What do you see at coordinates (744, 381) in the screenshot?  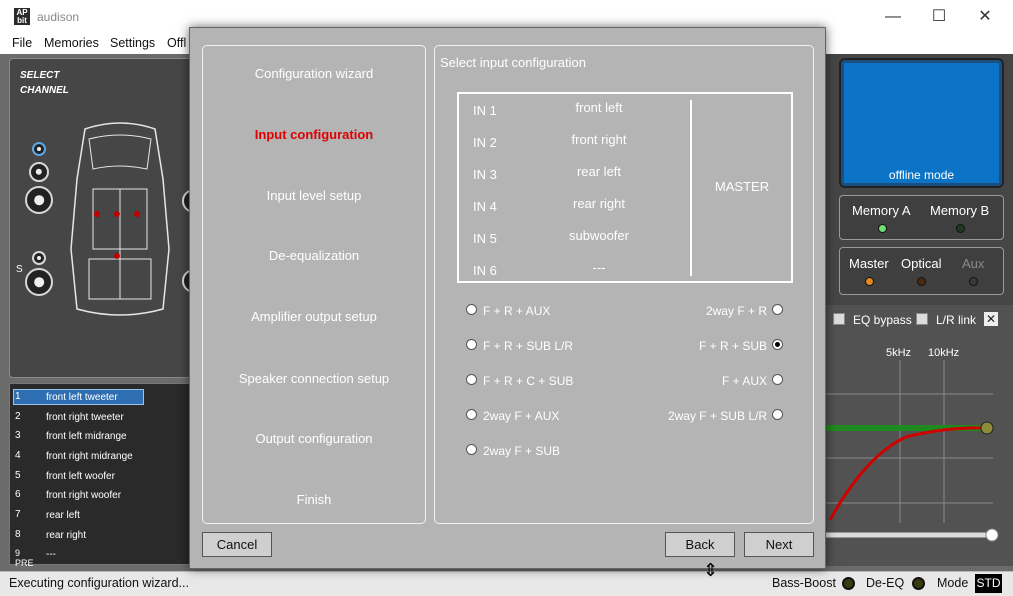 I see `option-label: F + AUX` at bounding box center [744, 381].